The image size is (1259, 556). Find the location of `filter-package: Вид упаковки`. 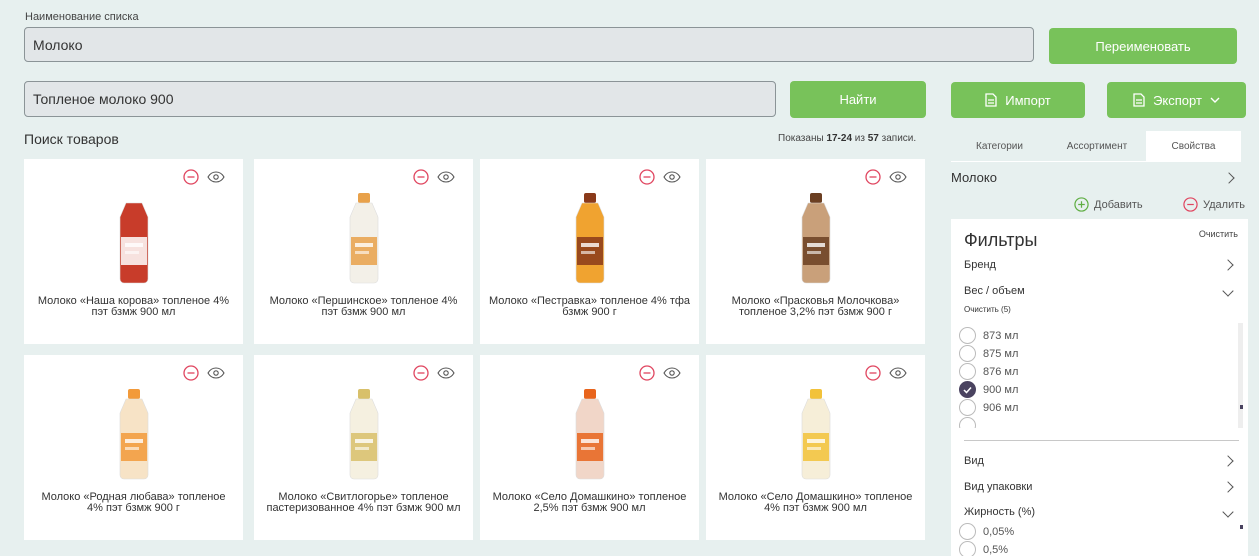

filter-package: Вид упаковки is located at coordinates (1099, 487).